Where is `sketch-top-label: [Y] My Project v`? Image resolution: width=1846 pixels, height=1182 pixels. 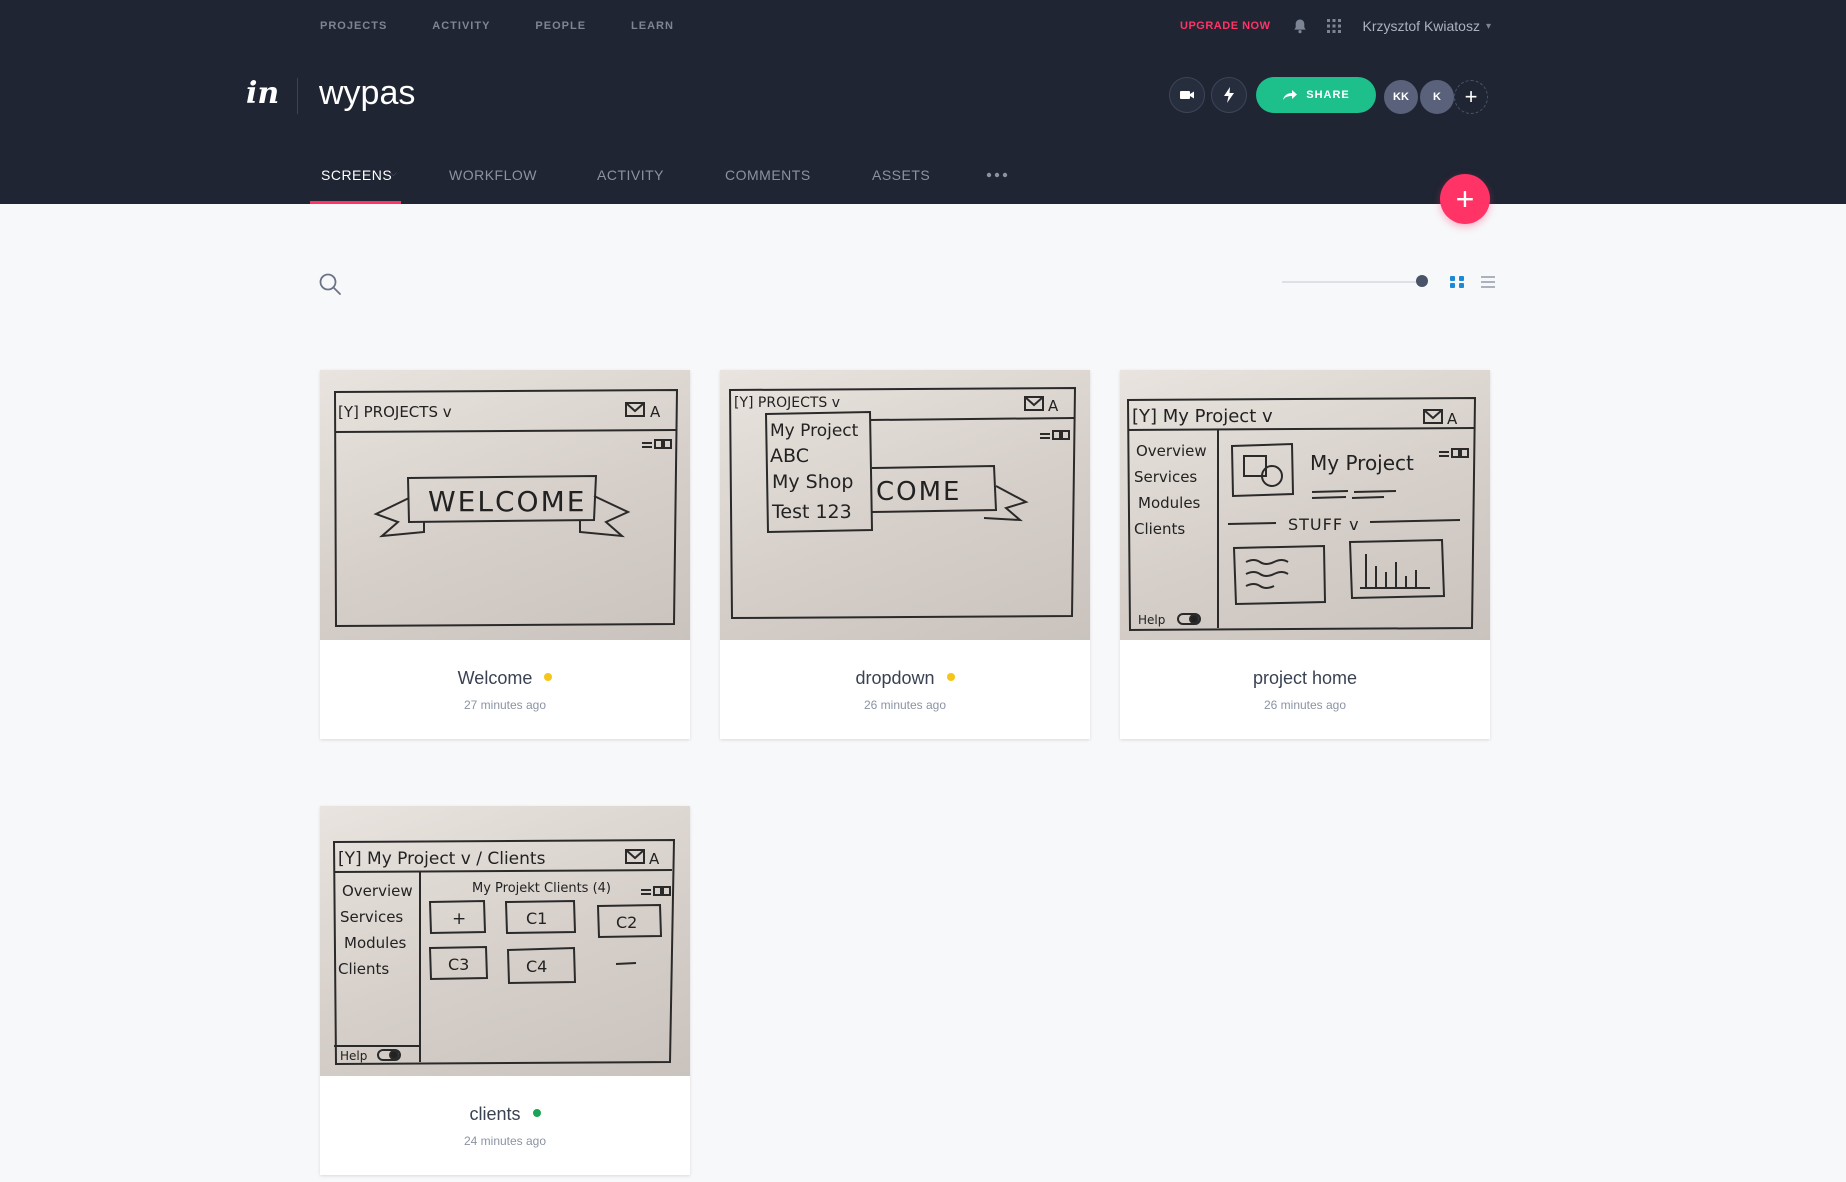 sketch-top-label: [Y] My Project v is located at coordinates (1202, 416).